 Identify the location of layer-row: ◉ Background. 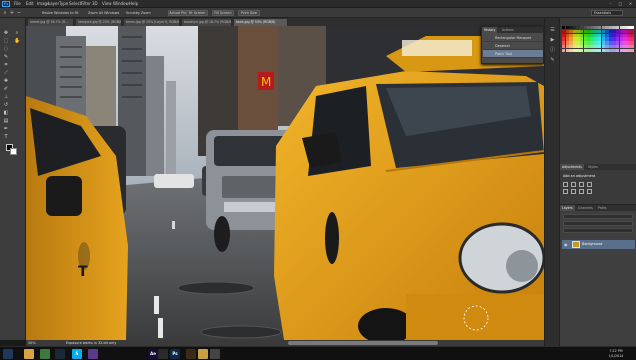
(598, 244).